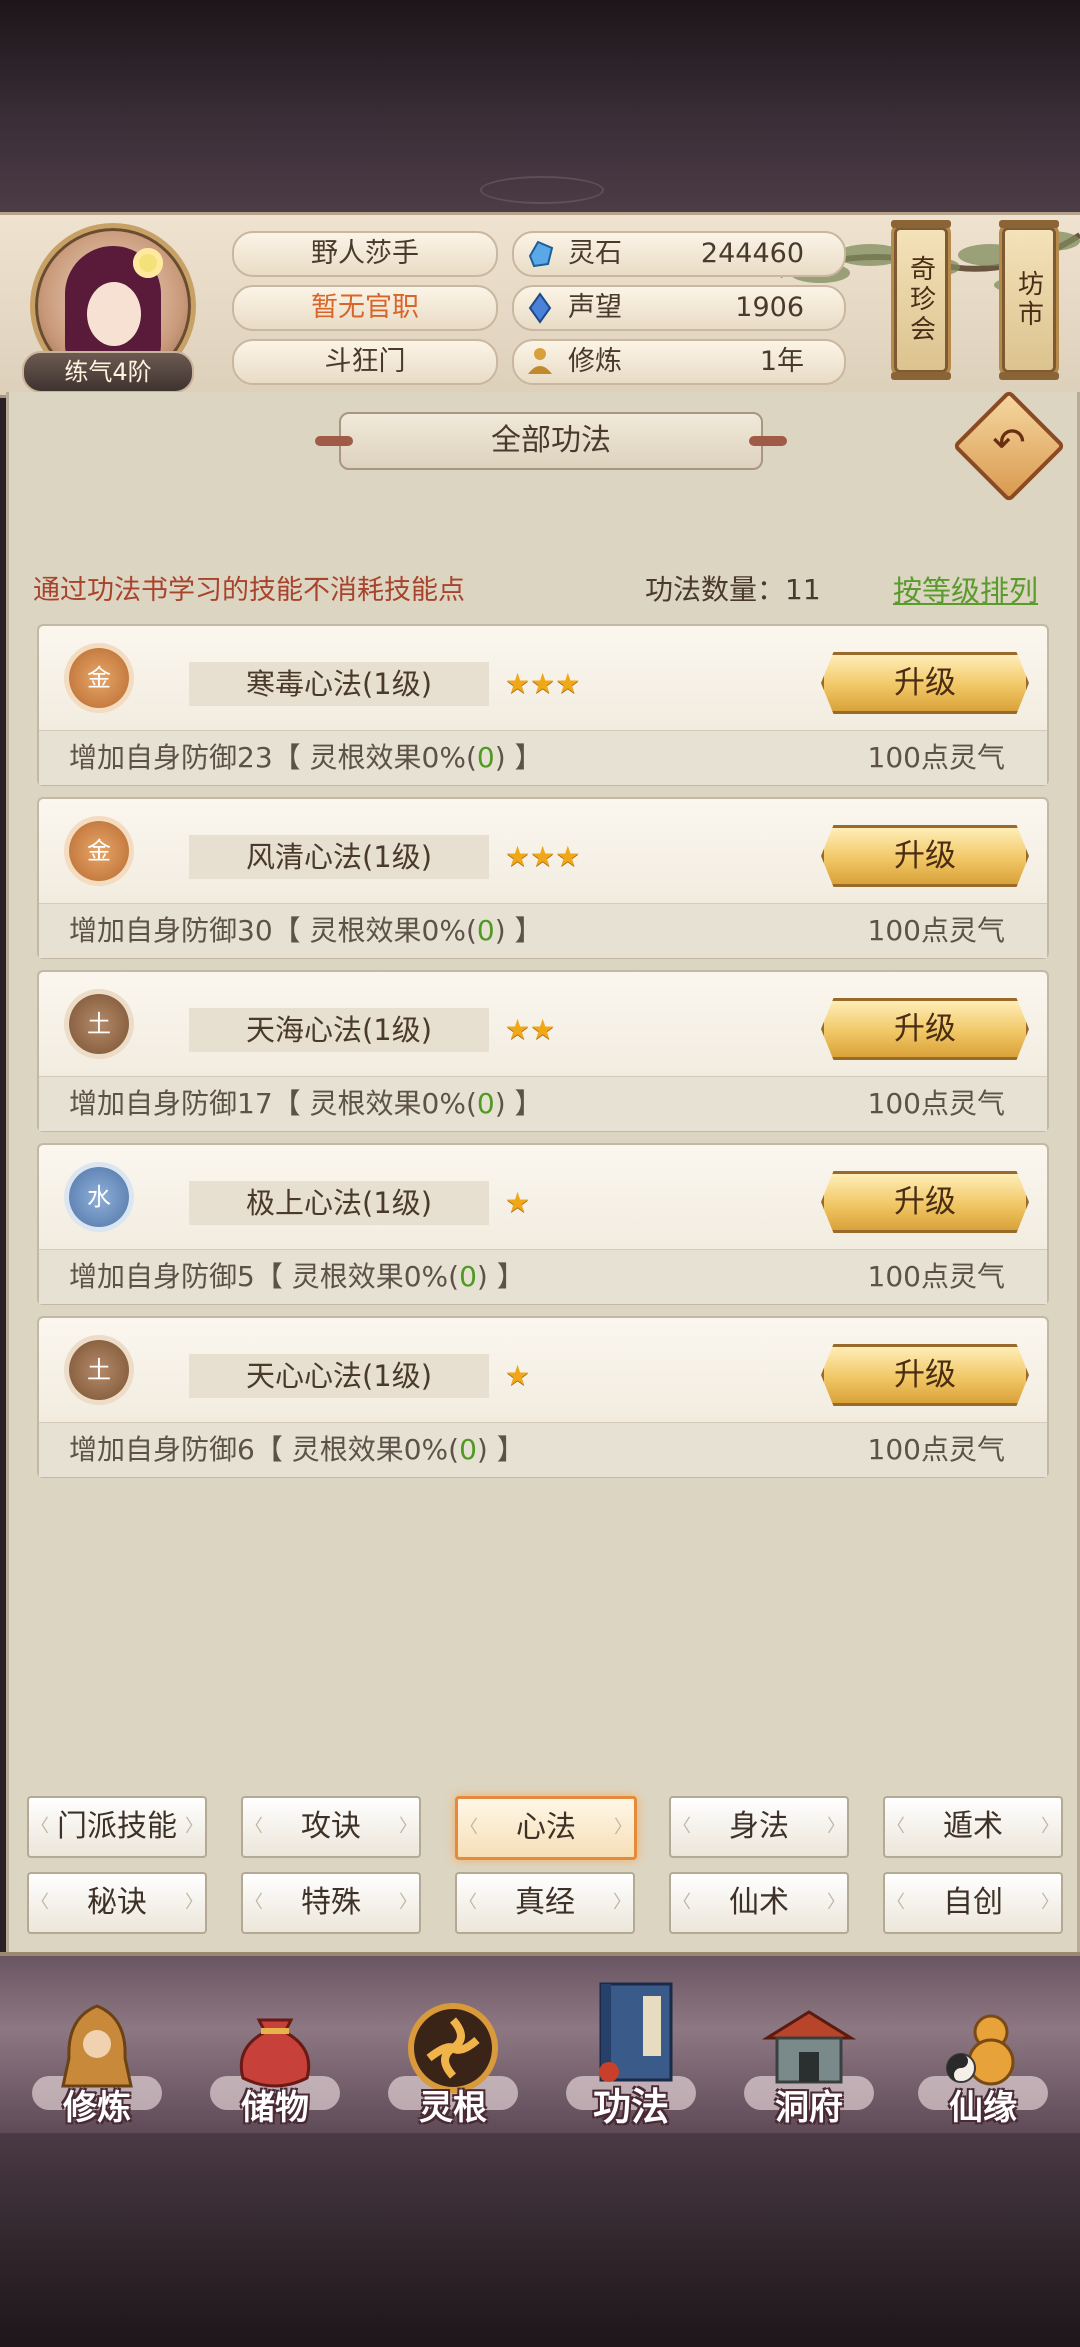 The width and height of the screenshot is (1080, 2347). I want to click on skill-effect-row: 增加自身防御5【 灵根效果0%(0) 】 100点灵气, so click(543, 1276).